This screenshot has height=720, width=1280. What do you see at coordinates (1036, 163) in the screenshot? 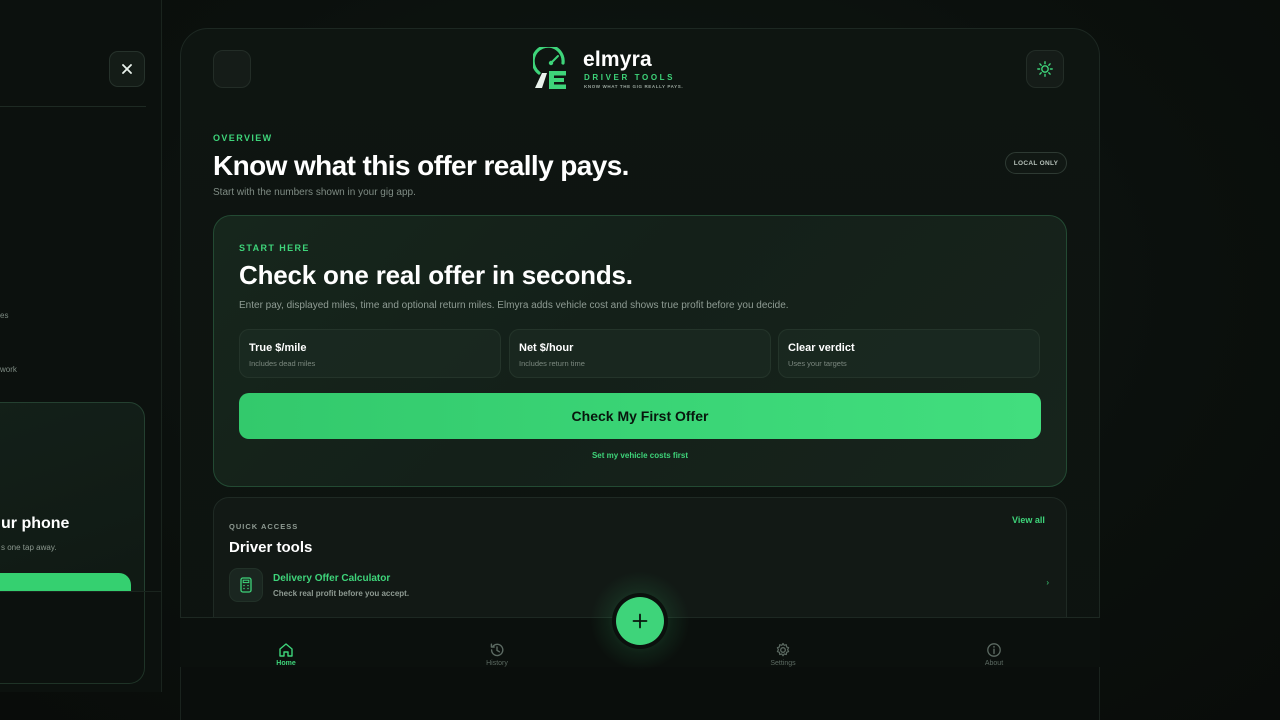
I see `local-only-badge: LOCAL ONLY` at bounding box center [1036, 163].